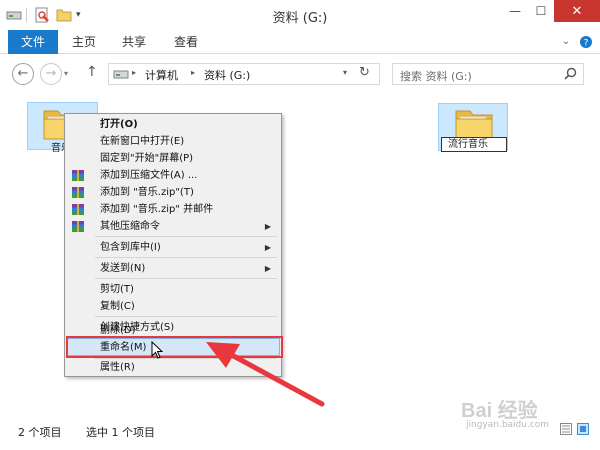 The height and width of the screenshot is (450, 600). What do you see at coordinates (51, 74) in the screenshot?
I see `forward-button: →` at bounding box center [51, 74].